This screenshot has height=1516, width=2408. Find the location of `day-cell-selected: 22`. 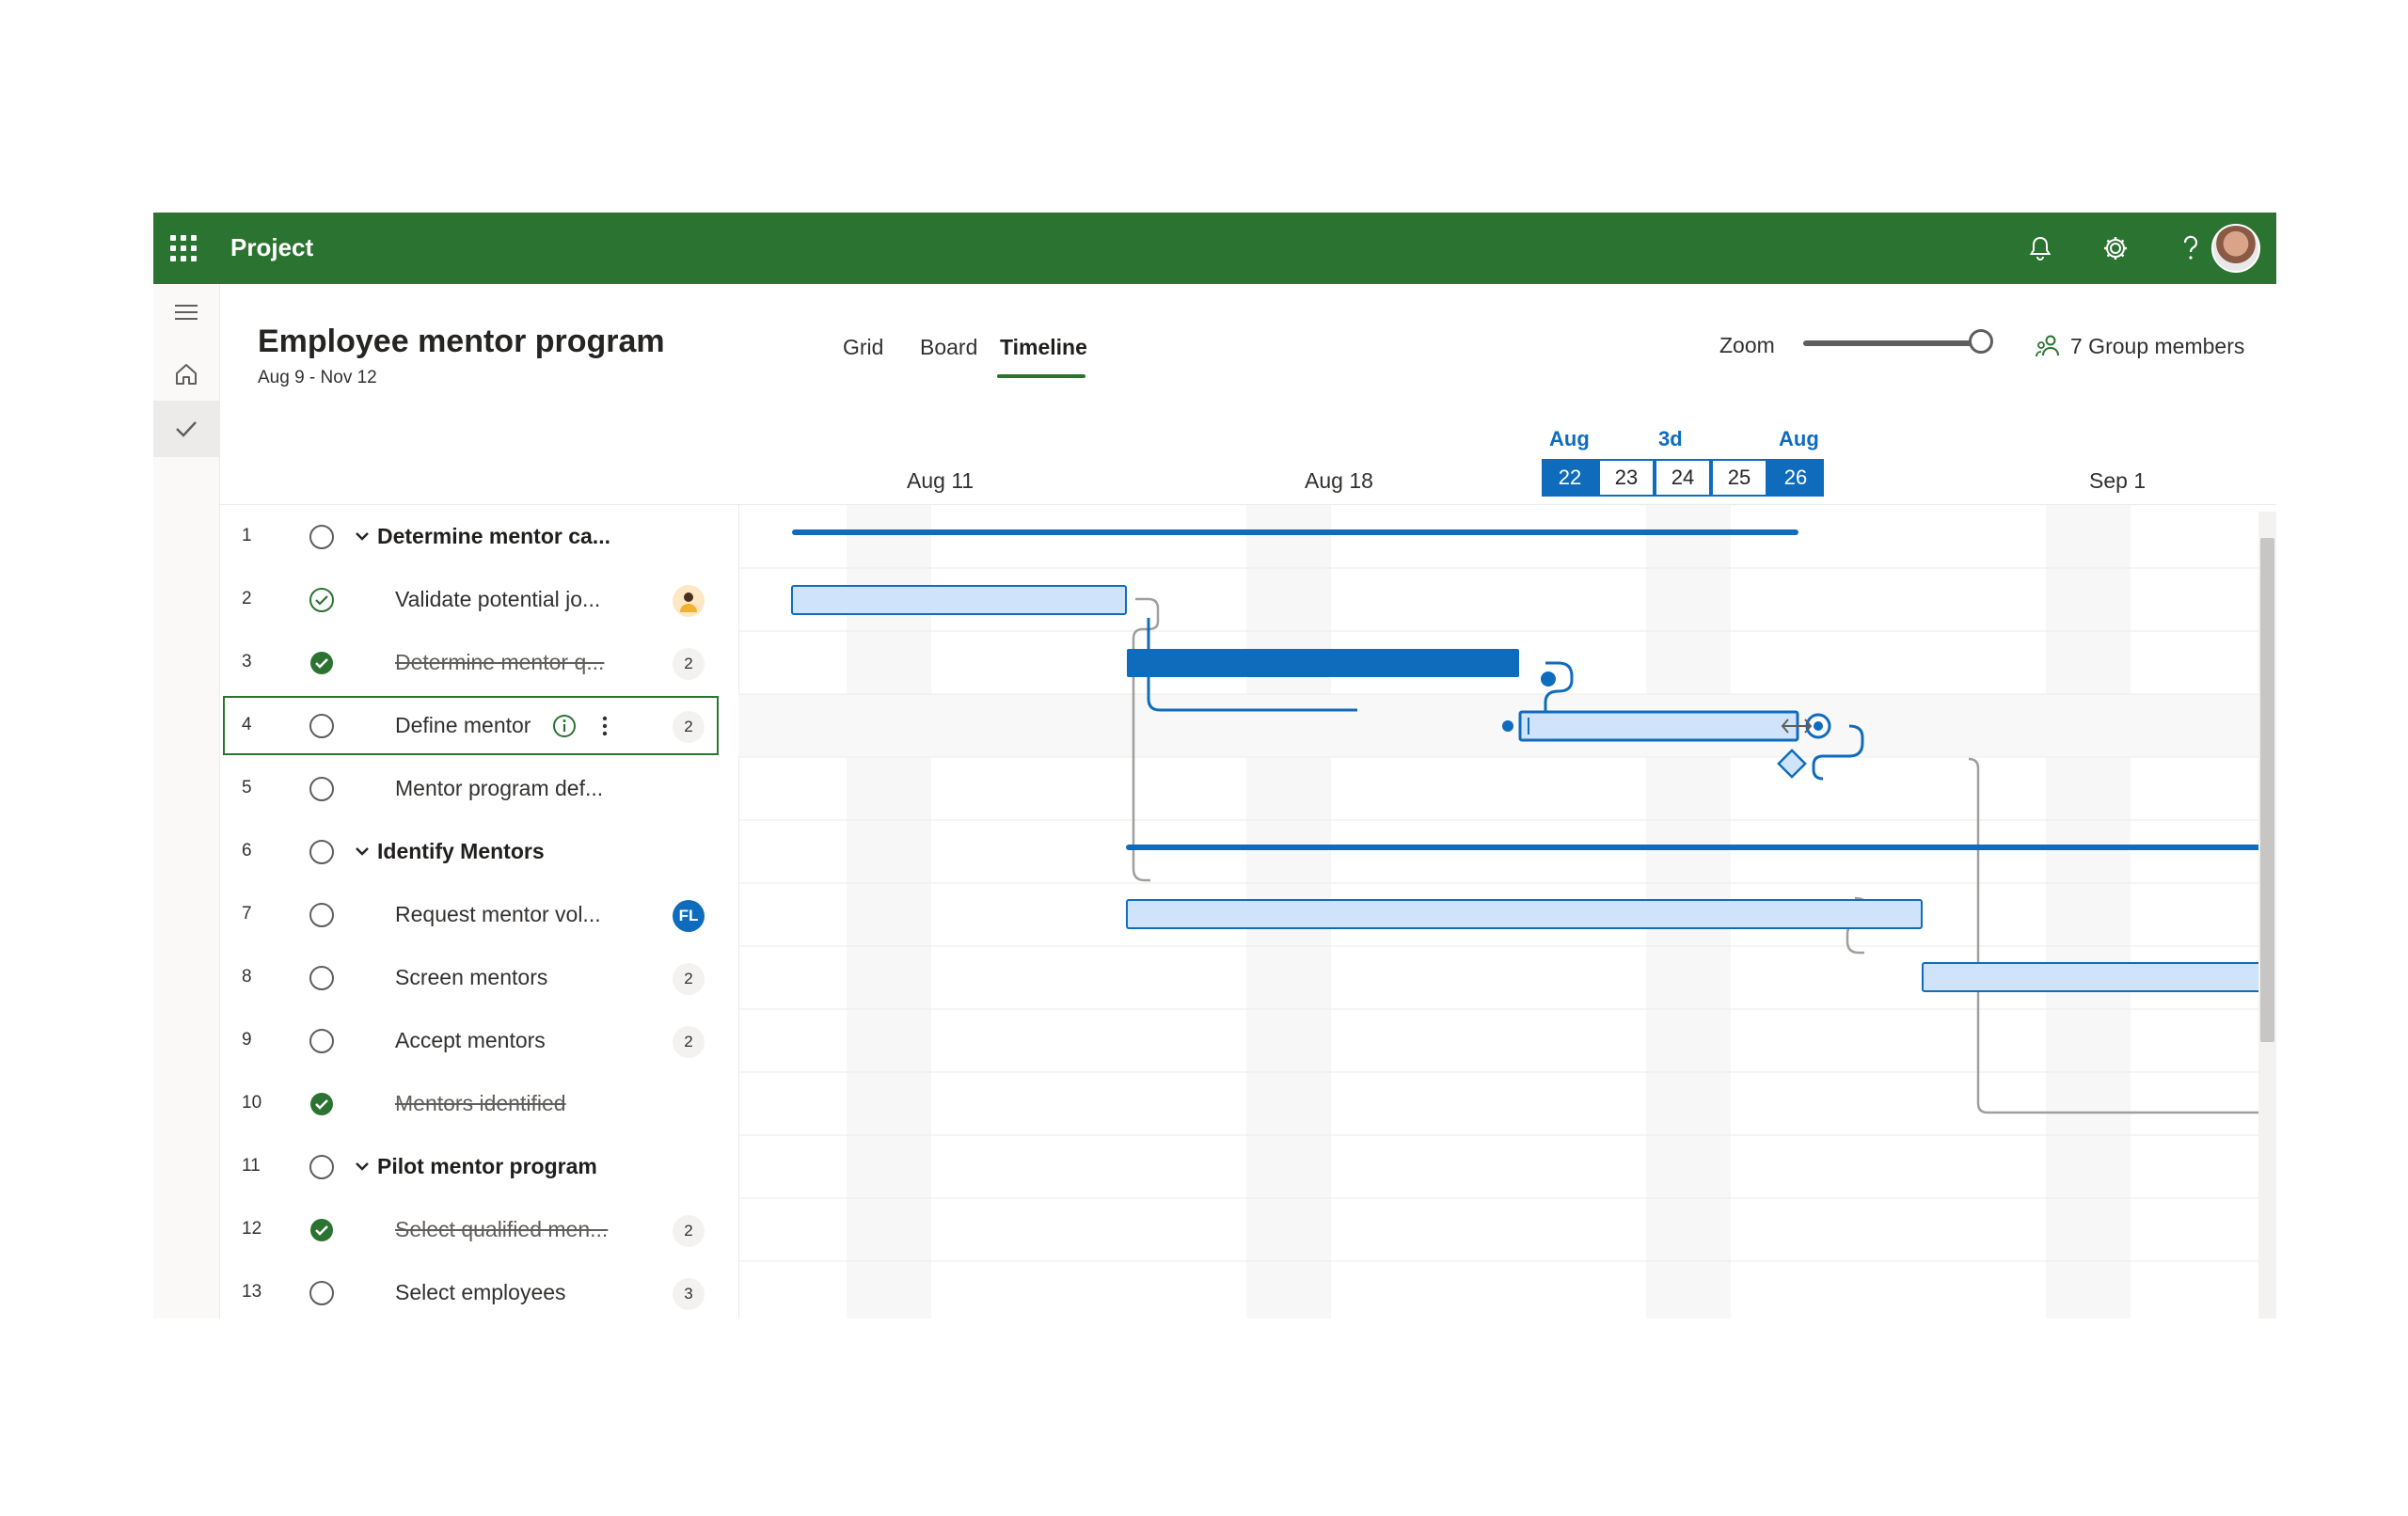

day-cell-selected: 22 is located at coordinates (1570, 478).